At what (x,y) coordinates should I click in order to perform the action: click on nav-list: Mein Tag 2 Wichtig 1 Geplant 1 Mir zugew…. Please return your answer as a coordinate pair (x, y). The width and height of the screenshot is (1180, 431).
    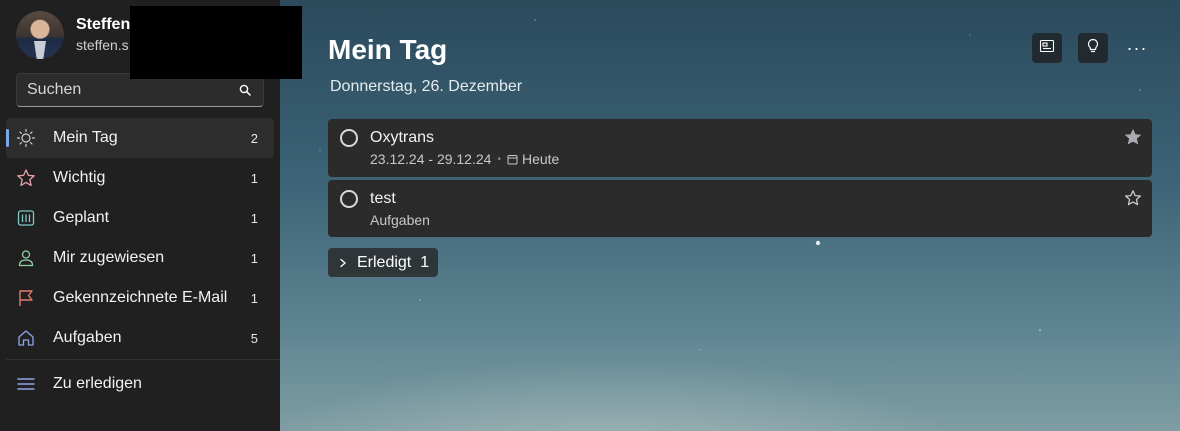
    Looking at the image, I should click on (140, 238).